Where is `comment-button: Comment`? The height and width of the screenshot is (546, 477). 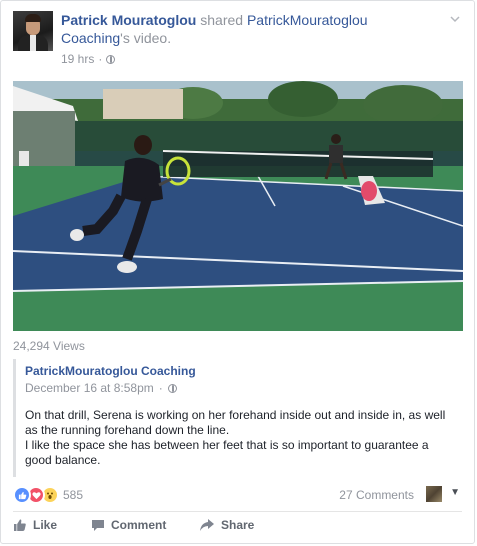
comment-button: Comment is located at coordinates (128, 525).